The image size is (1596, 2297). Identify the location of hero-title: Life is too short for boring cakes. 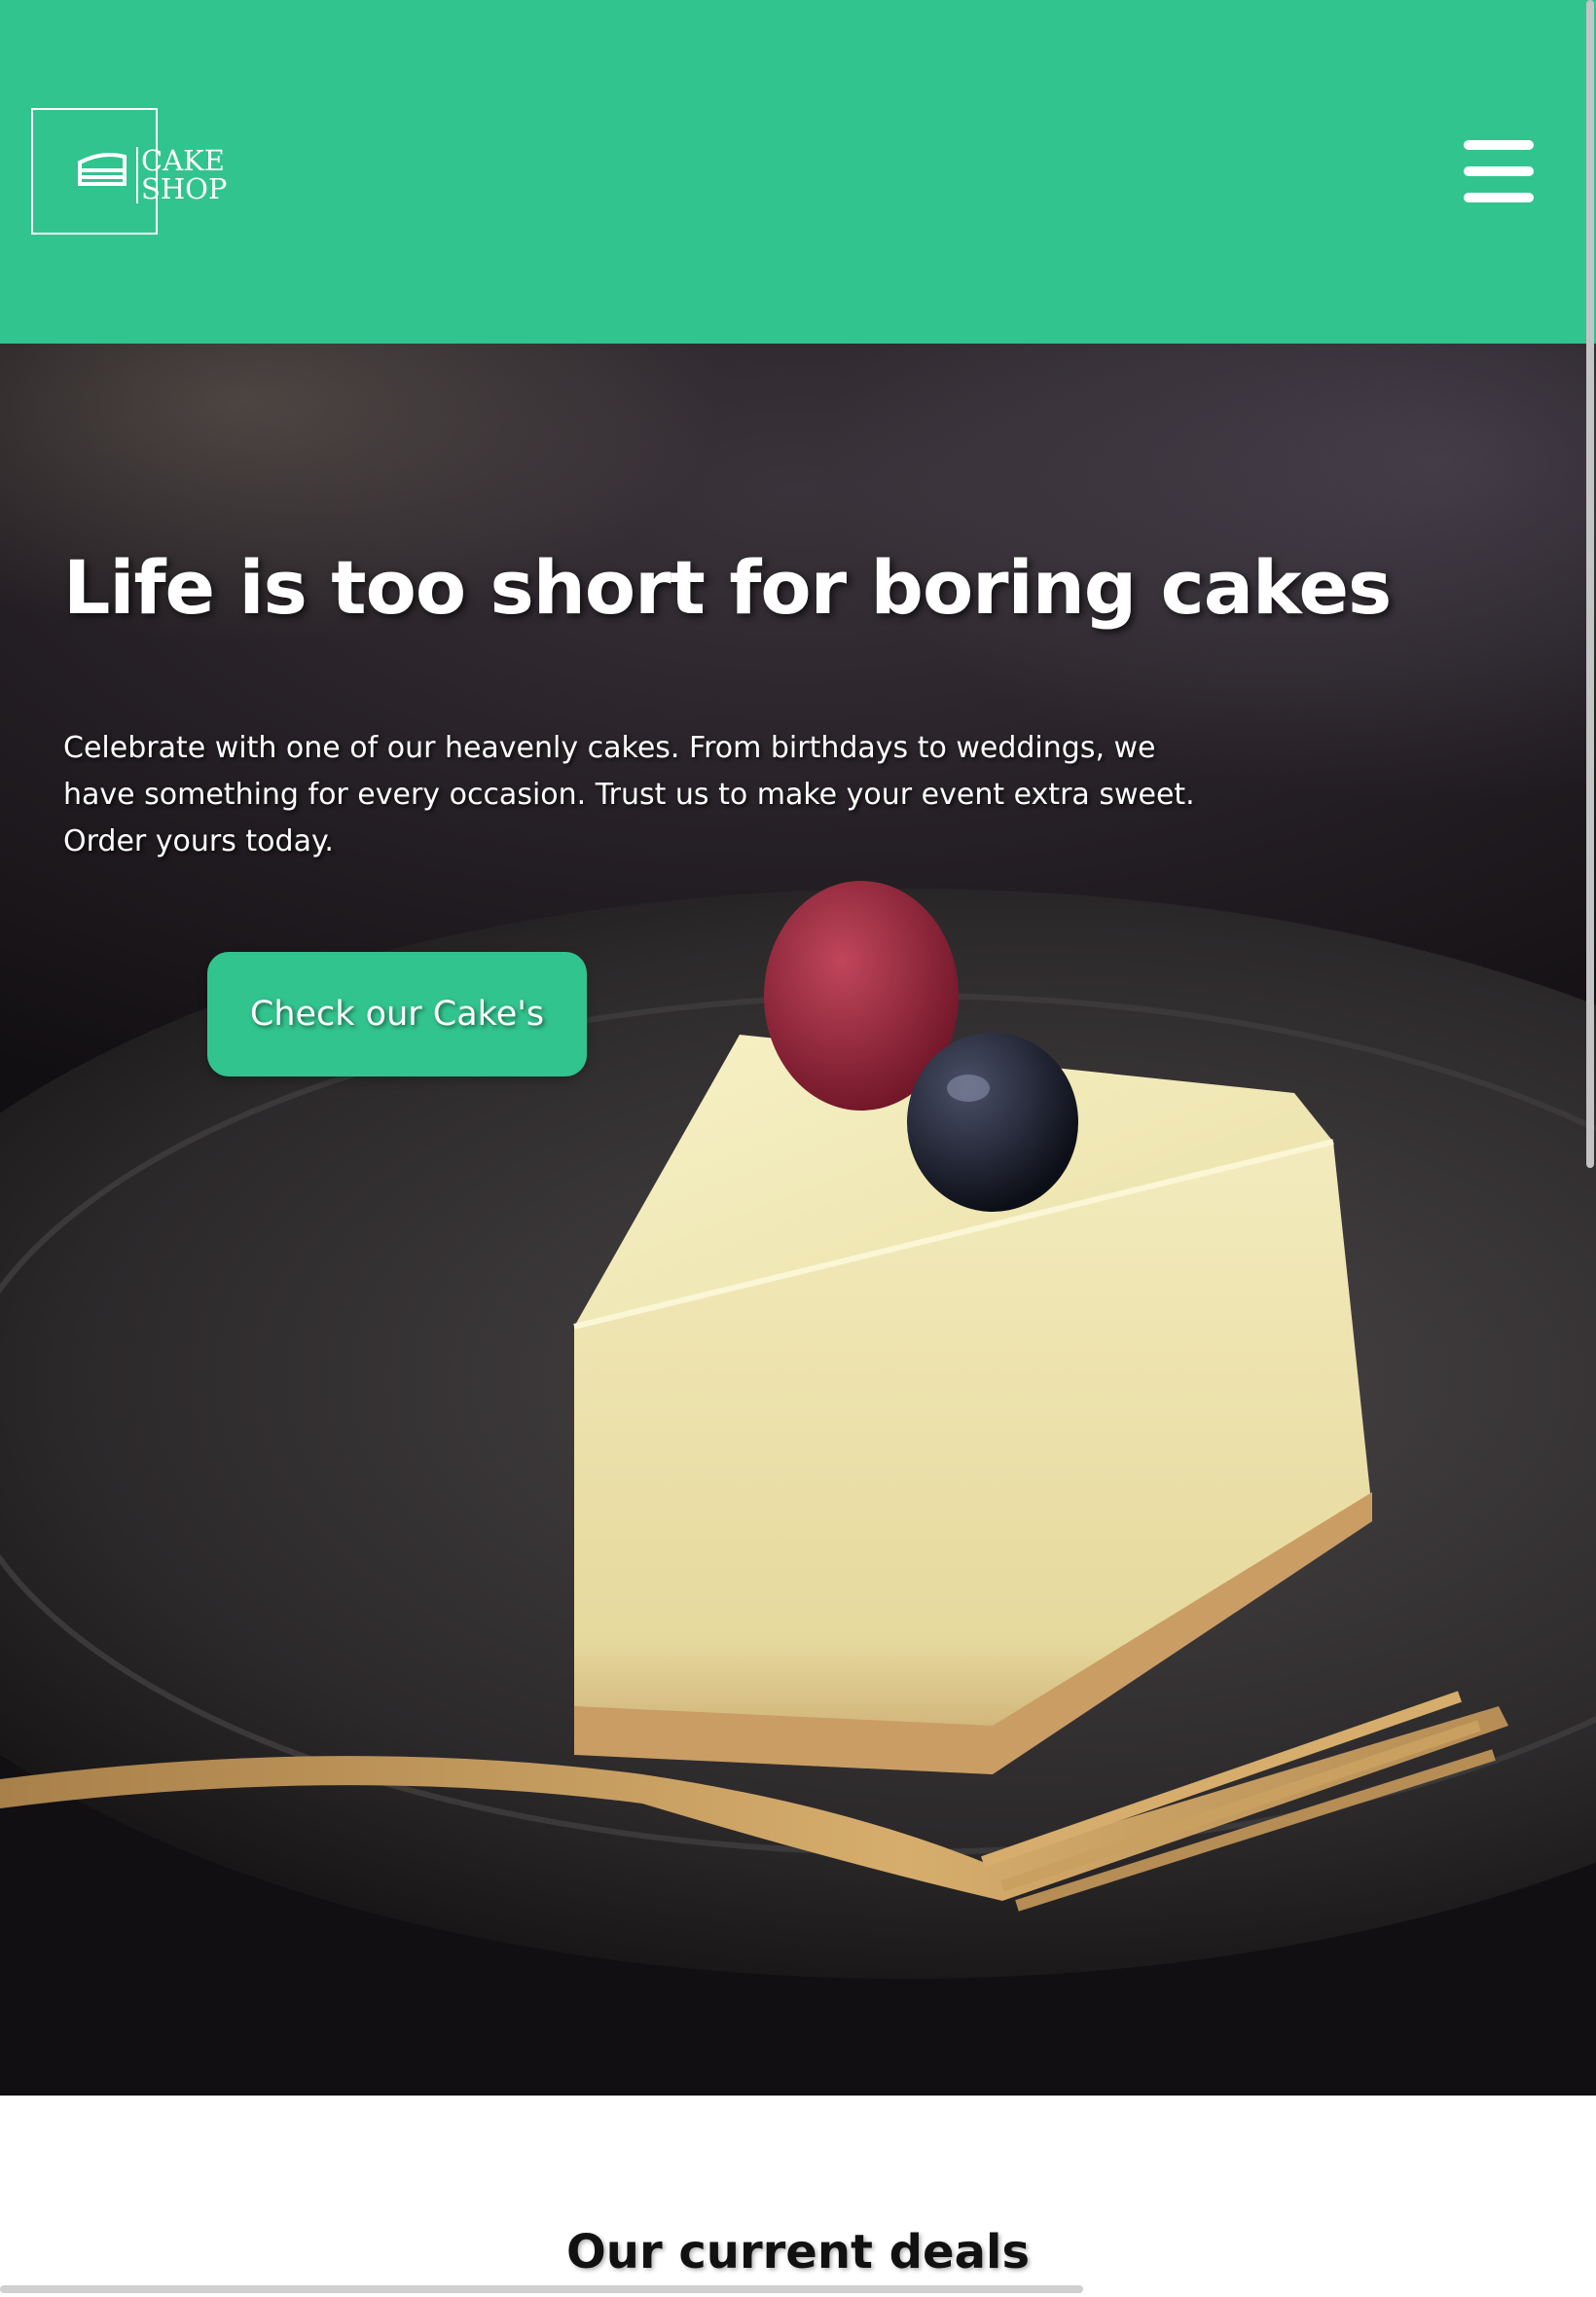
(728, 587).